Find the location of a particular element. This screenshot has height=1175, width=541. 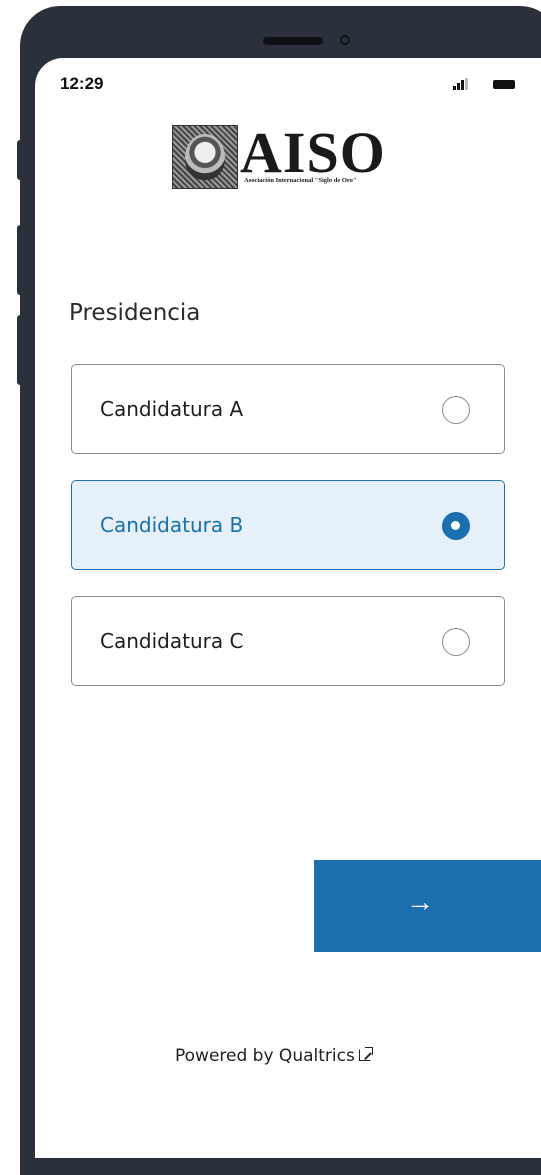

option-label: Candidatura C is located at coordinates (172, 641).